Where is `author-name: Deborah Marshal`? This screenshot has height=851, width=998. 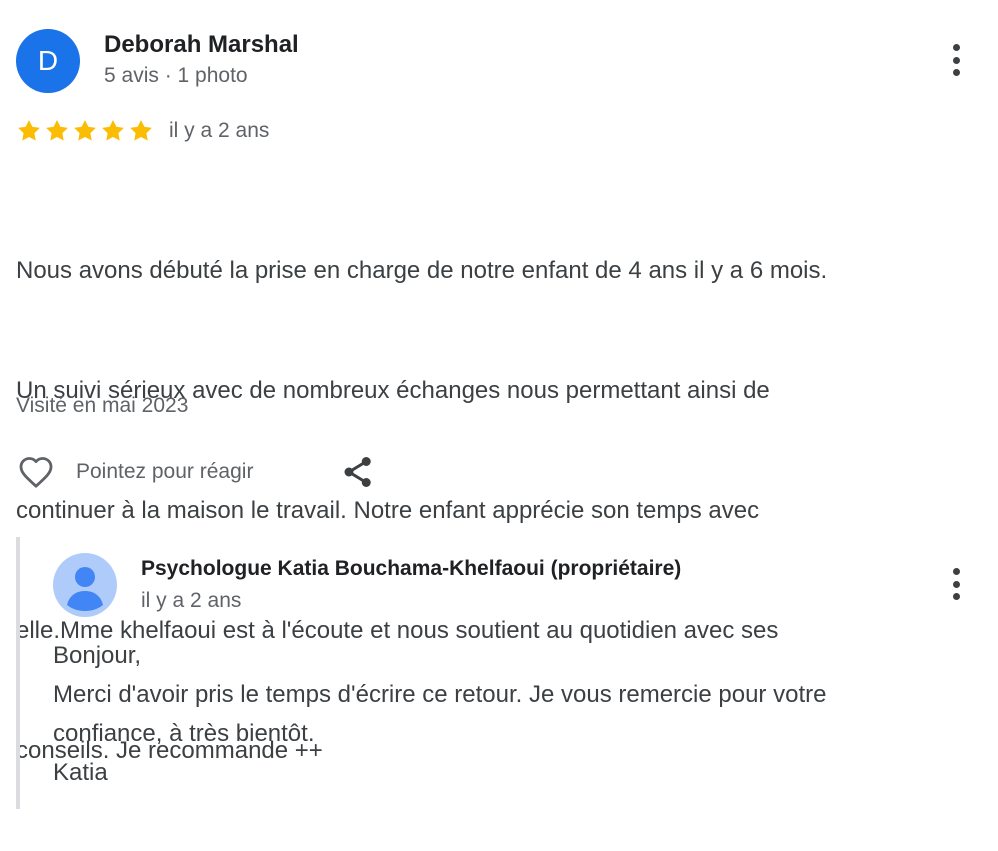 author-name: Deborah Marshal is located at coordinates (201, 45).